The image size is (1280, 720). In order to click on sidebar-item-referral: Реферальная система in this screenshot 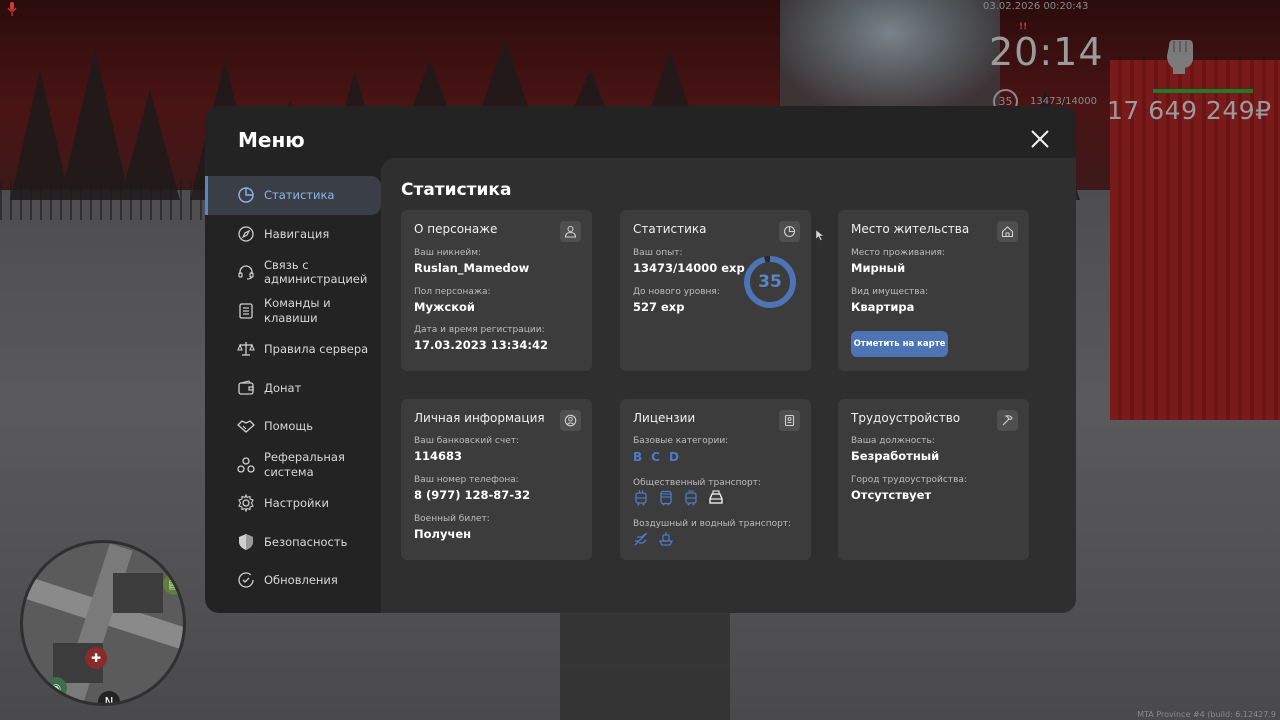, I will do `click(293, 465)`.